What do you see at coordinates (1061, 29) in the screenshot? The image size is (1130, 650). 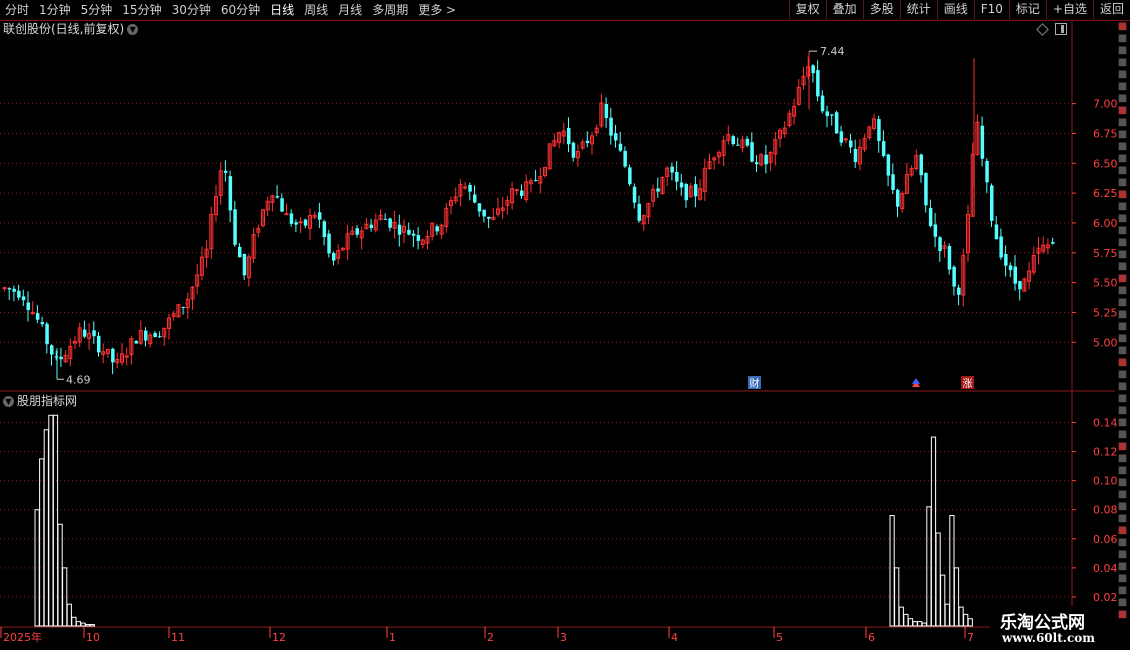 I see `panel-toggle-icon` at bounding box center [1061, 29].